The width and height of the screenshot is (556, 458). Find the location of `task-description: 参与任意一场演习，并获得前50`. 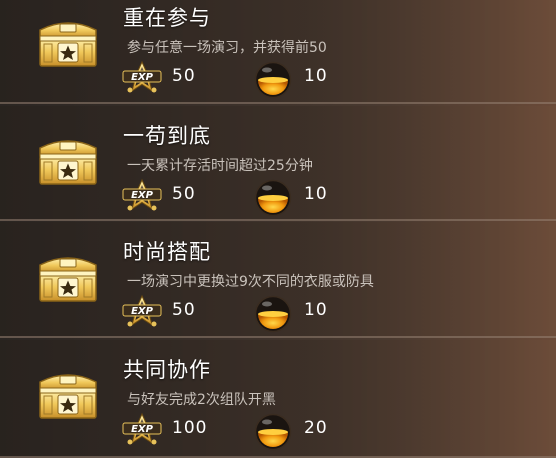

task-description: 参与任意一场演习，并获得前50 is located at coordinates (227, 48).